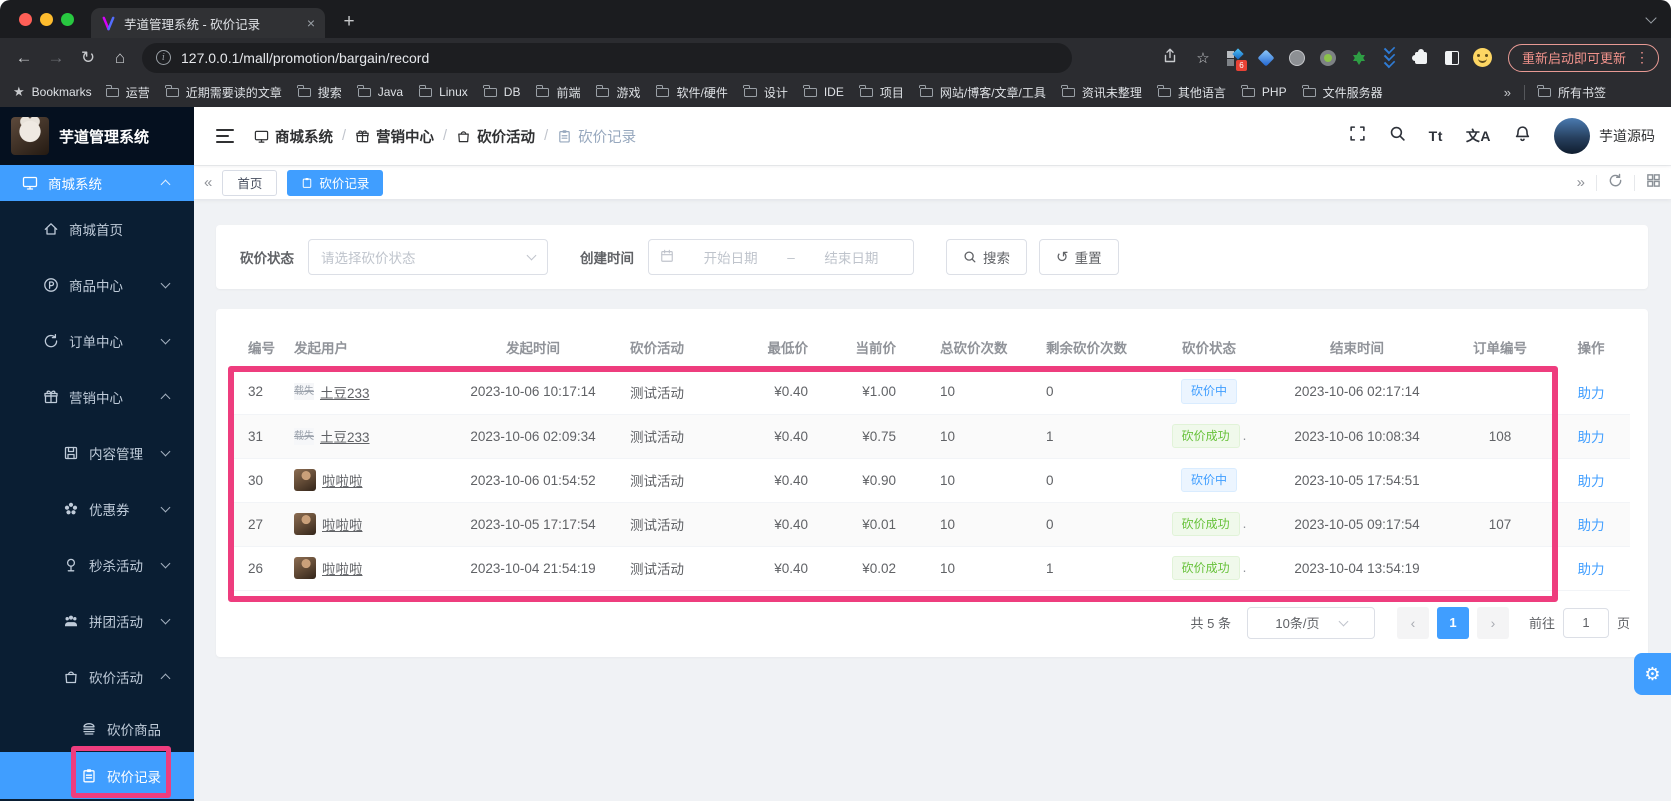 The height and width of the screenshot is (801, 1671). I want to click on extension-green-dot-icon, so click(1328, 58).